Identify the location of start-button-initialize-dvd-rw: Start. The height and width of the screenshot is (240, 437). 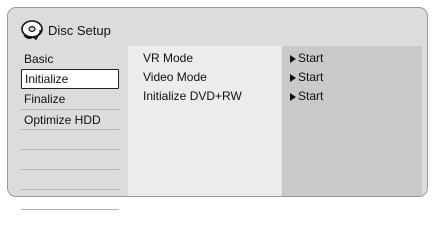
(352, 96).